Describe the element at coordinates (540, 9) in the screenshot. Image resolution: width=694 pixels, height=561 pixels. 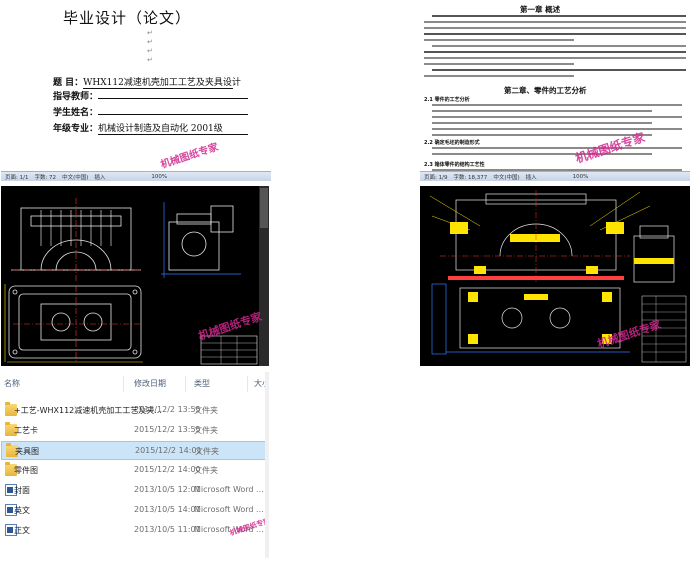
I see `chapter1-title: 第一章 概述` at that location.